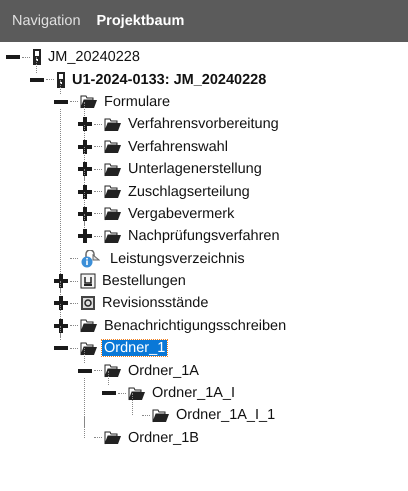 The height and width of the screenshot is (491, 408). What do you see at coordinates (90, 259) in the screenshot?
I see `lock-info-icon` at bounding box center [90, 259].